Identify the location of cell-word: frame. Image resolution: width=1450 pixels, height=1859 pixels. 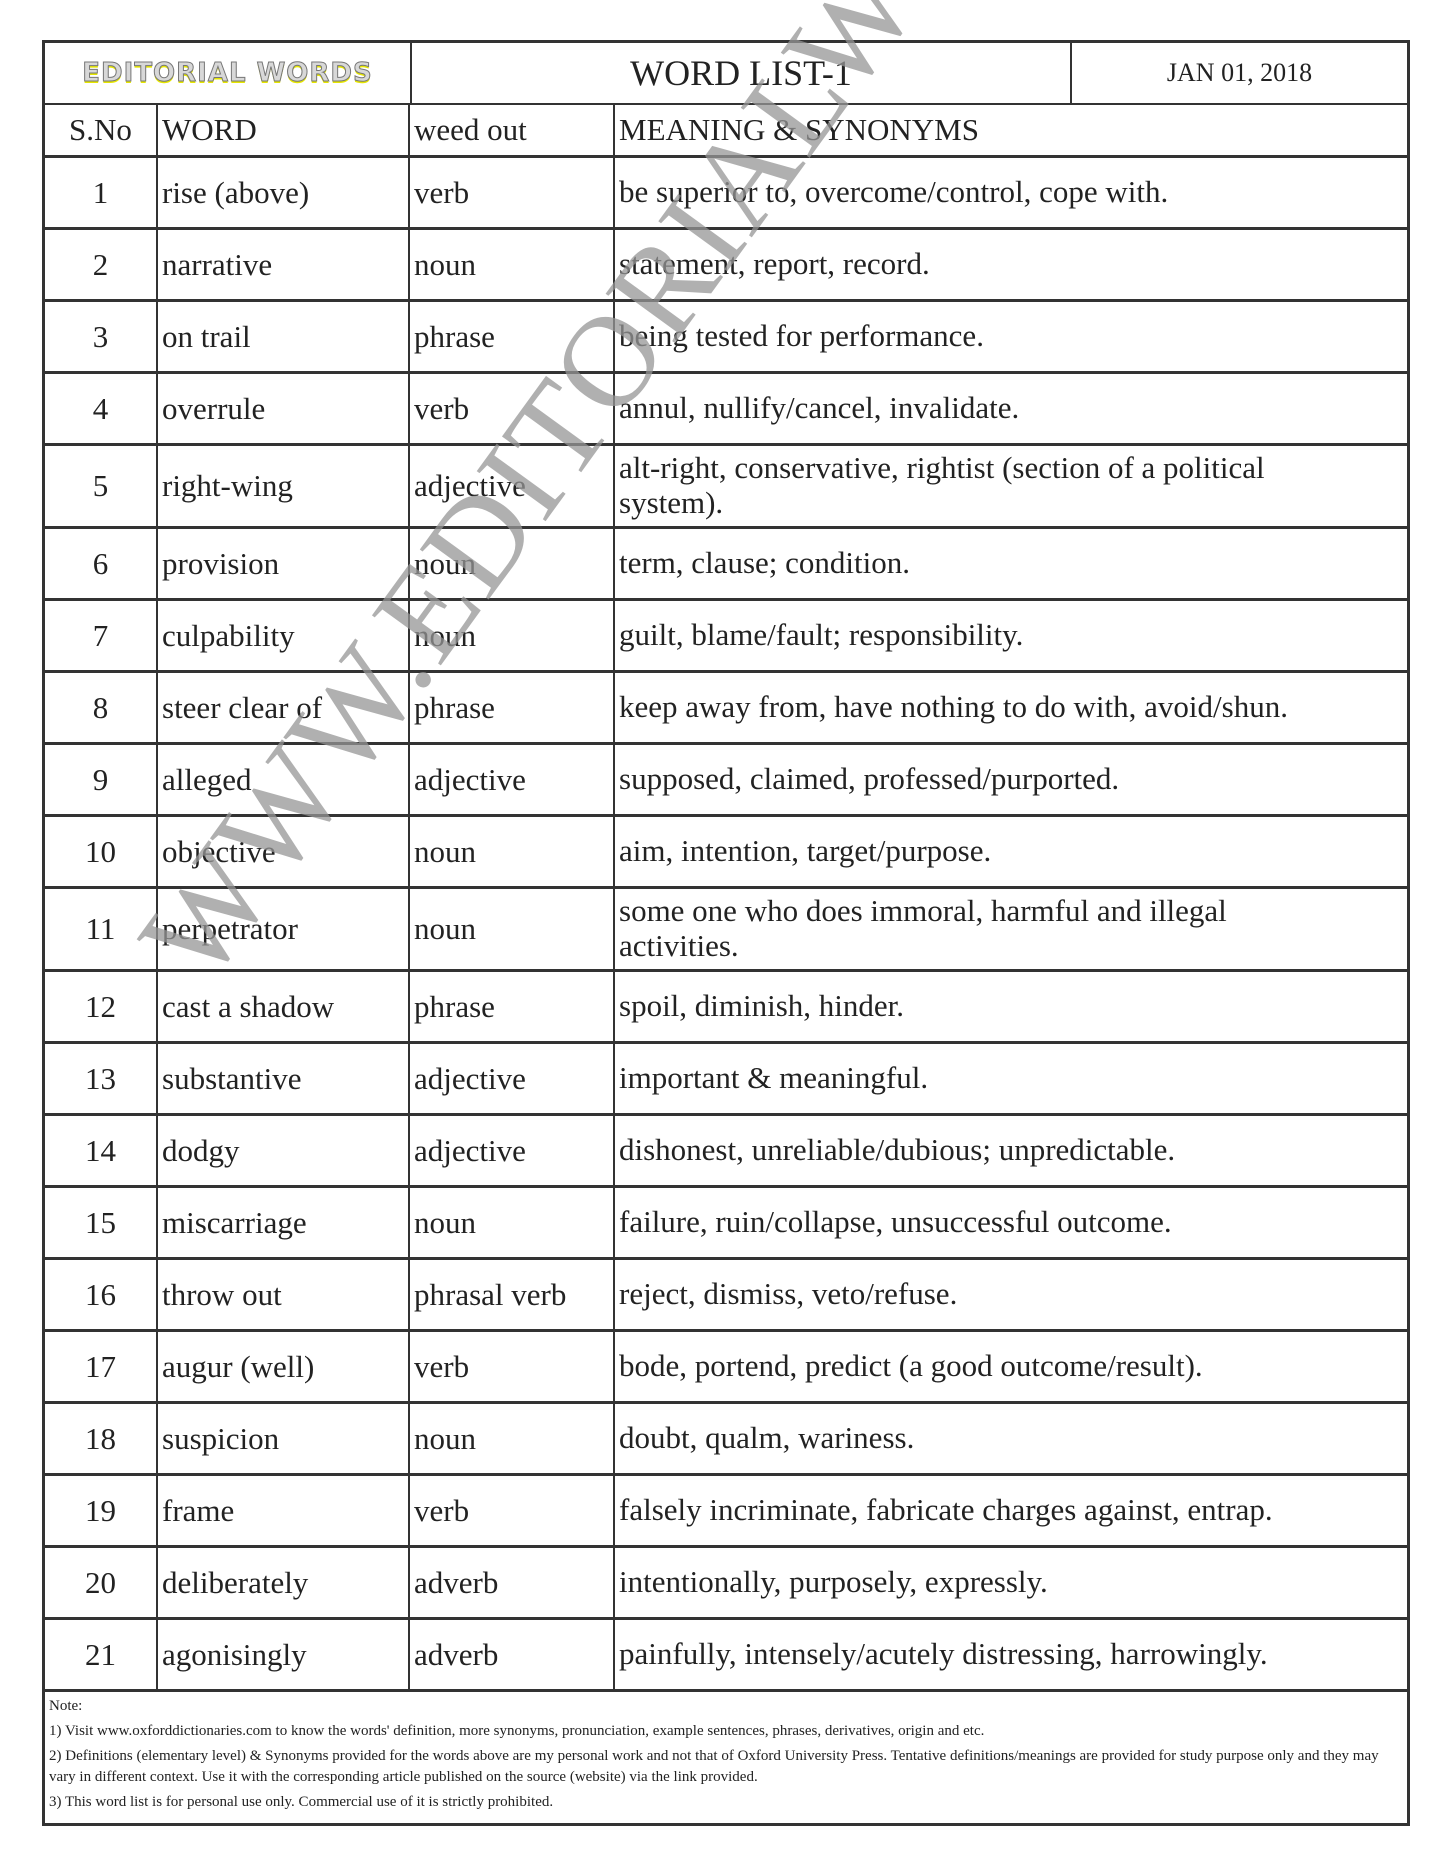
(284, 1510).